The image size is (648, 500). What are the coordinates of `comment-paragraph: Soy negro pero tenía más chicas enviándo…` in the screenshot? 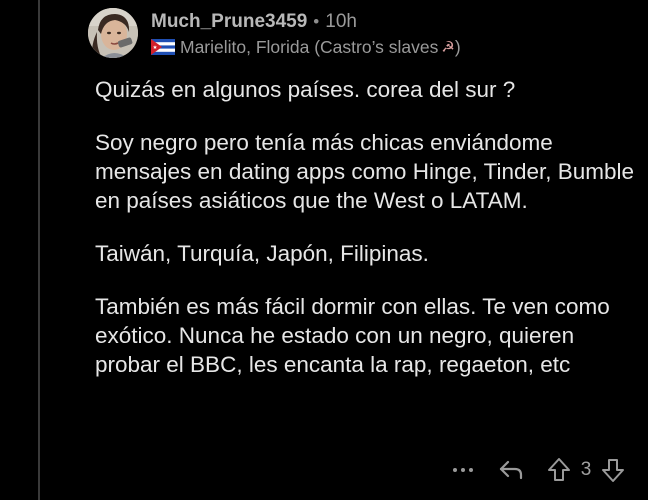 It's located at (365, 171).